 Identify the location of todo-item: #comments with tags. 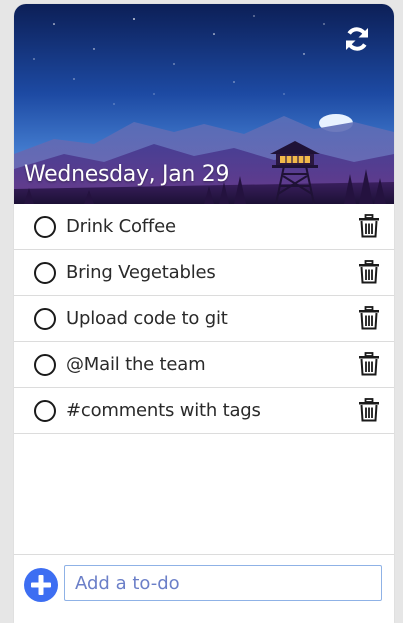
(204, 411).